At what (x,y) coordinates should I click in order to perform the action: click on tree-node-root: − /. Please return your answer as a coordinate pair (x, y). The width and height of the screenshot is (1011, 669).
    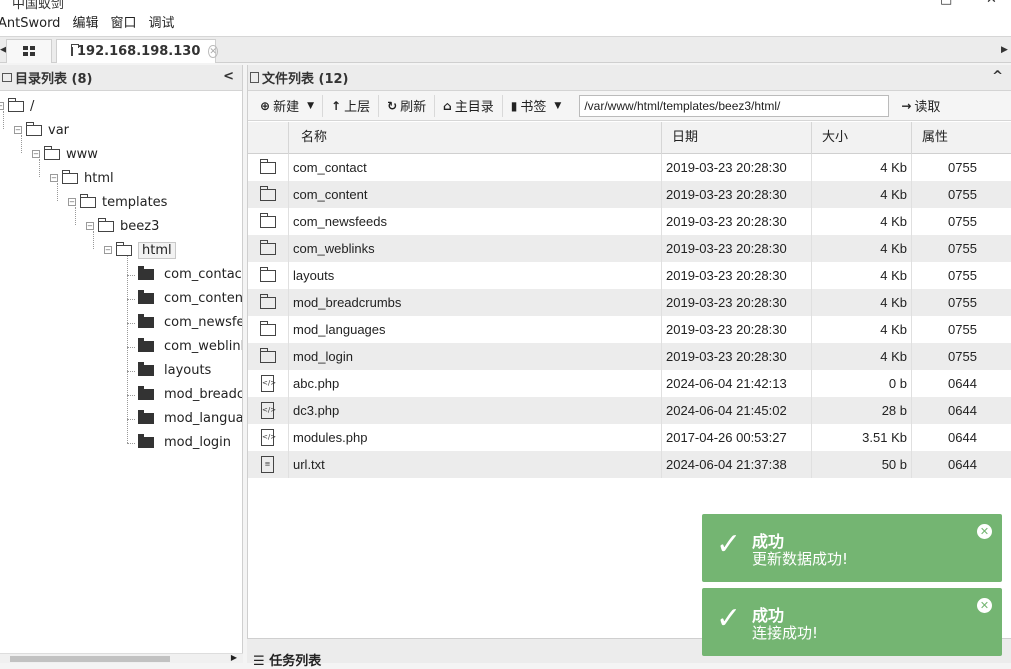
    Looking at the image, I should click on (17, 106).